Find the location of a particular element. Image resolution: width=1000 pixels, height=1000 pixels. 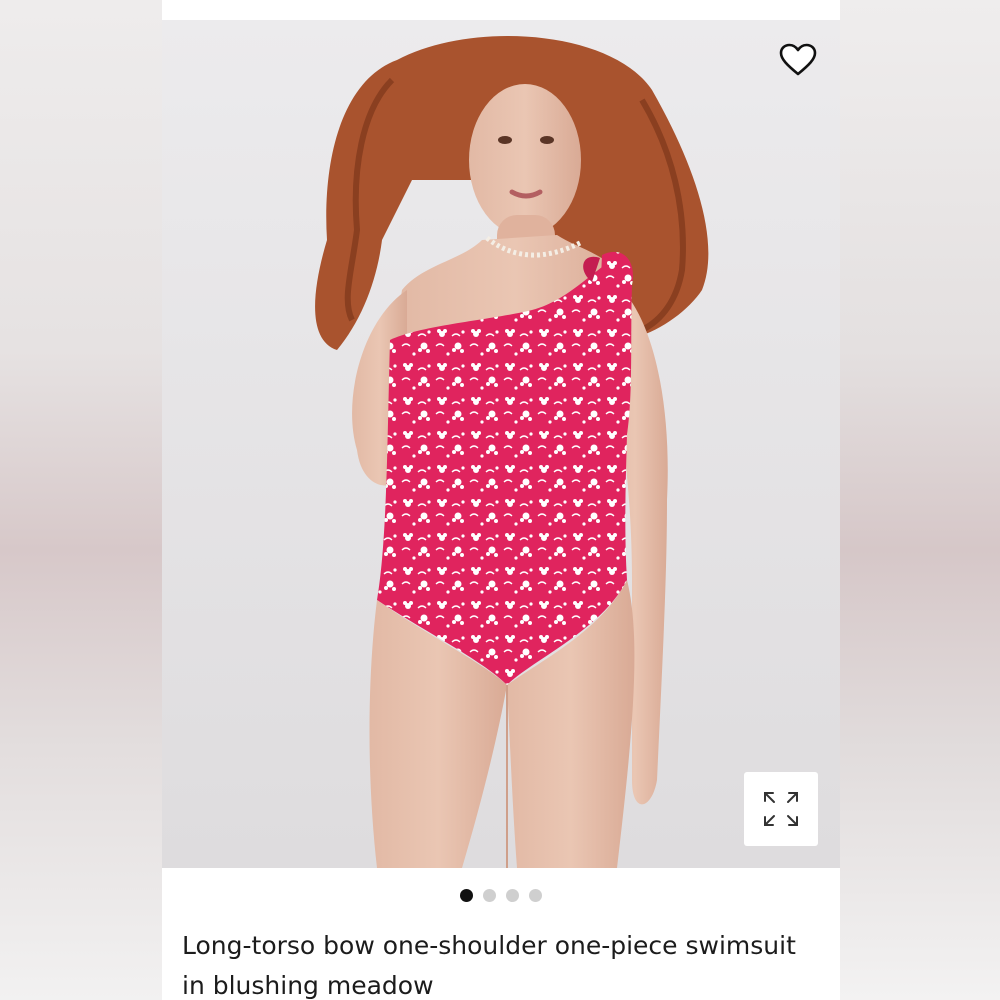

heart-icon is located at coordinates (798, 59).